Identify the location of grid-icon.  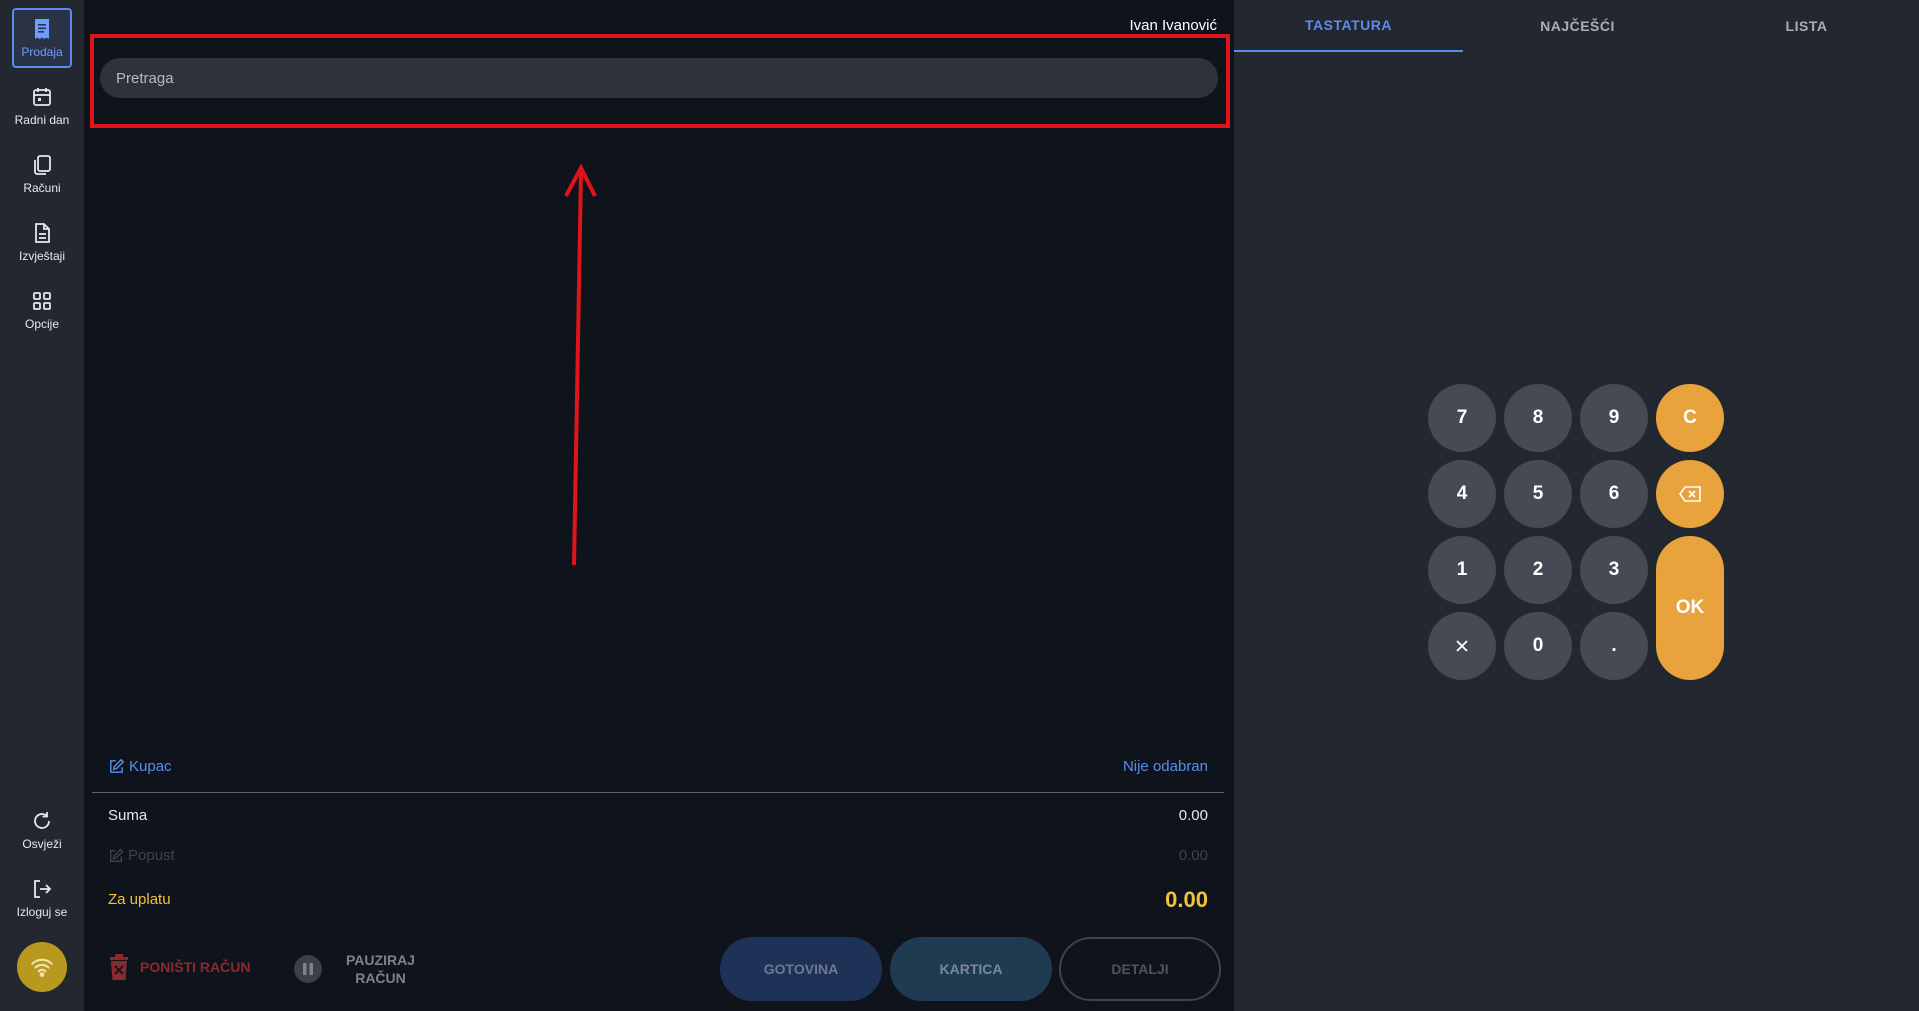
(42, 301).